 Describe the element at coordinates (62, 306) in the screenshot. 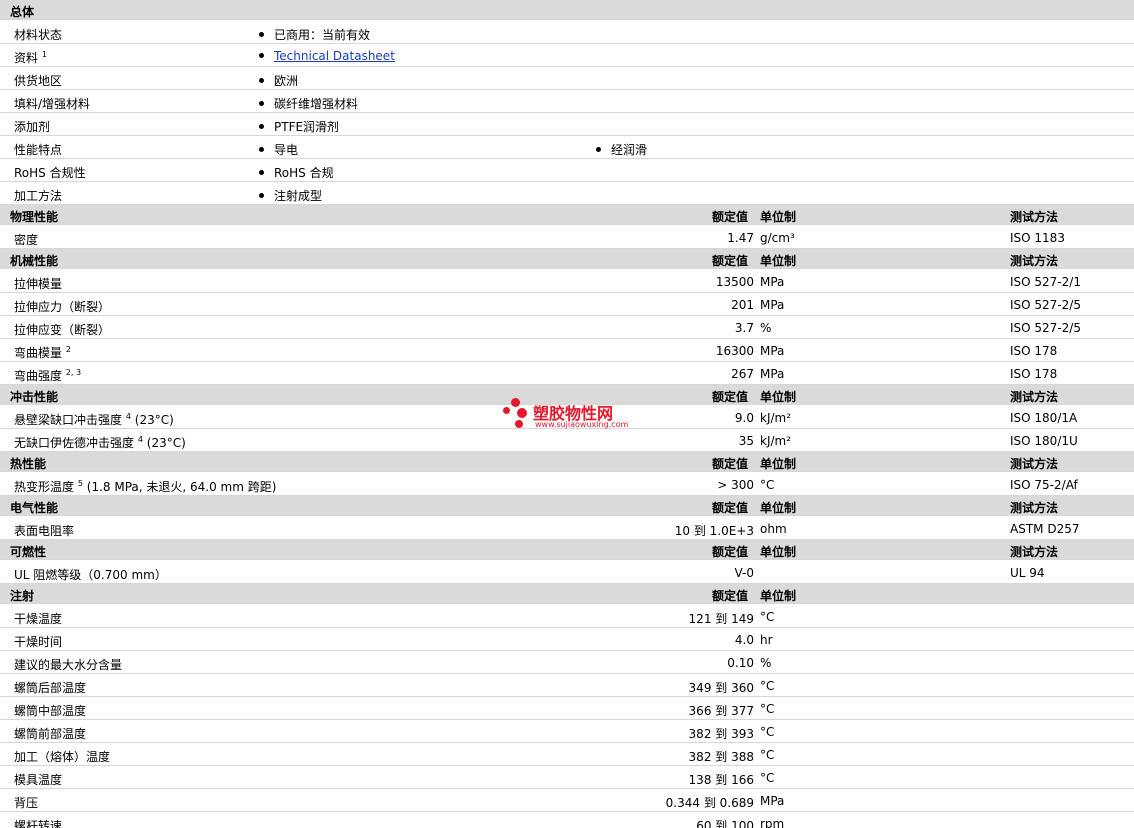

I see `property-label: 拉伸应力（断裂）` at that location.